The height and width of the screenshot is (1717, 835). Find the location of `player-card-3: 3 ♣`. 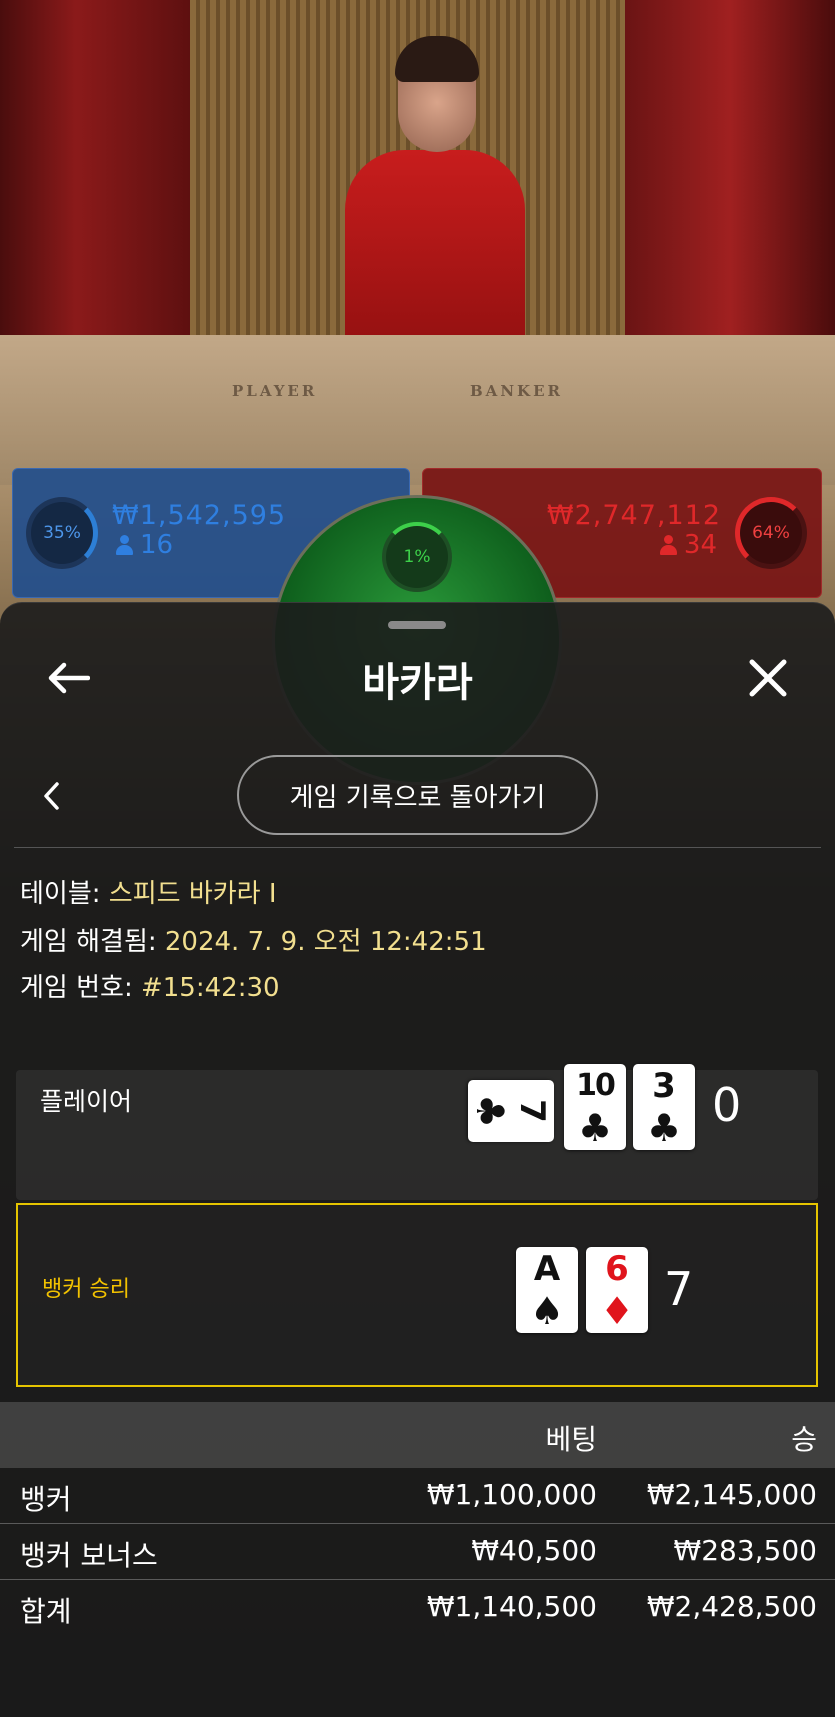

player-card-3: 3 ♣ is located at coordinates (664, 1107).